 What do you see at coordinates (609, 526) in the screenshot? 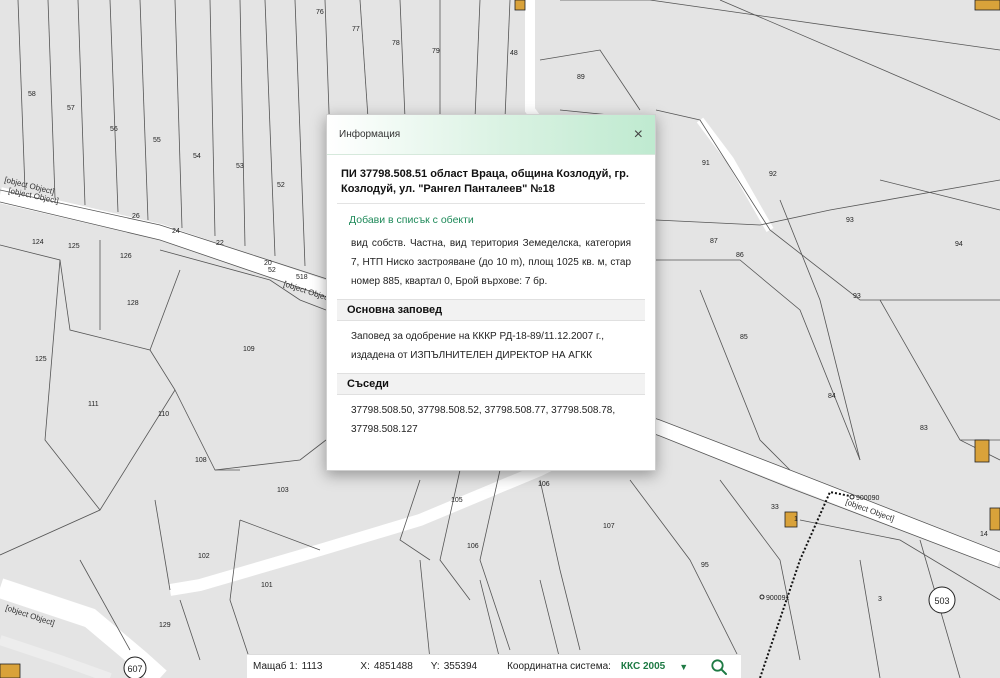
I see `parcel-number-label: 107` at bounding box center [609, 526].